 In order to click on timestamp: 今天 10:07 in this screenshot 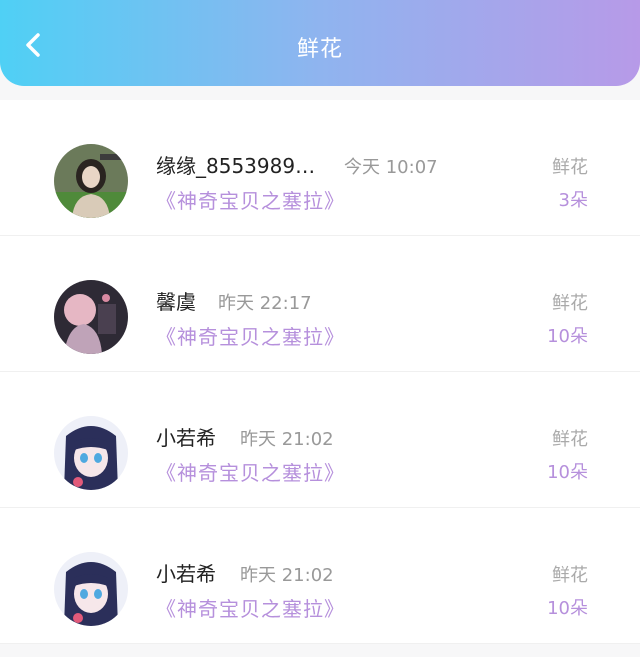, I will do `click(391, 167)`.